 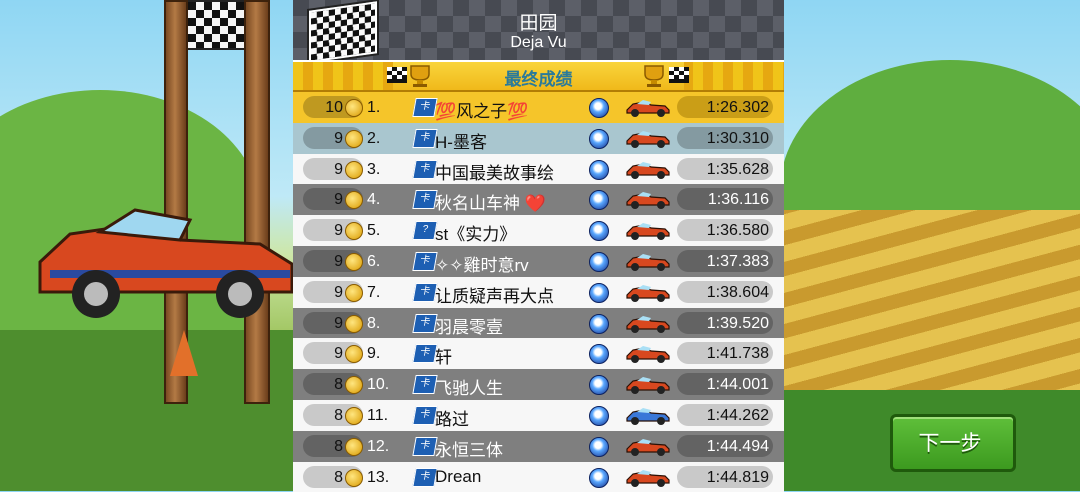 I want to click on next-button: 下一步, so click(x=953, y=443).